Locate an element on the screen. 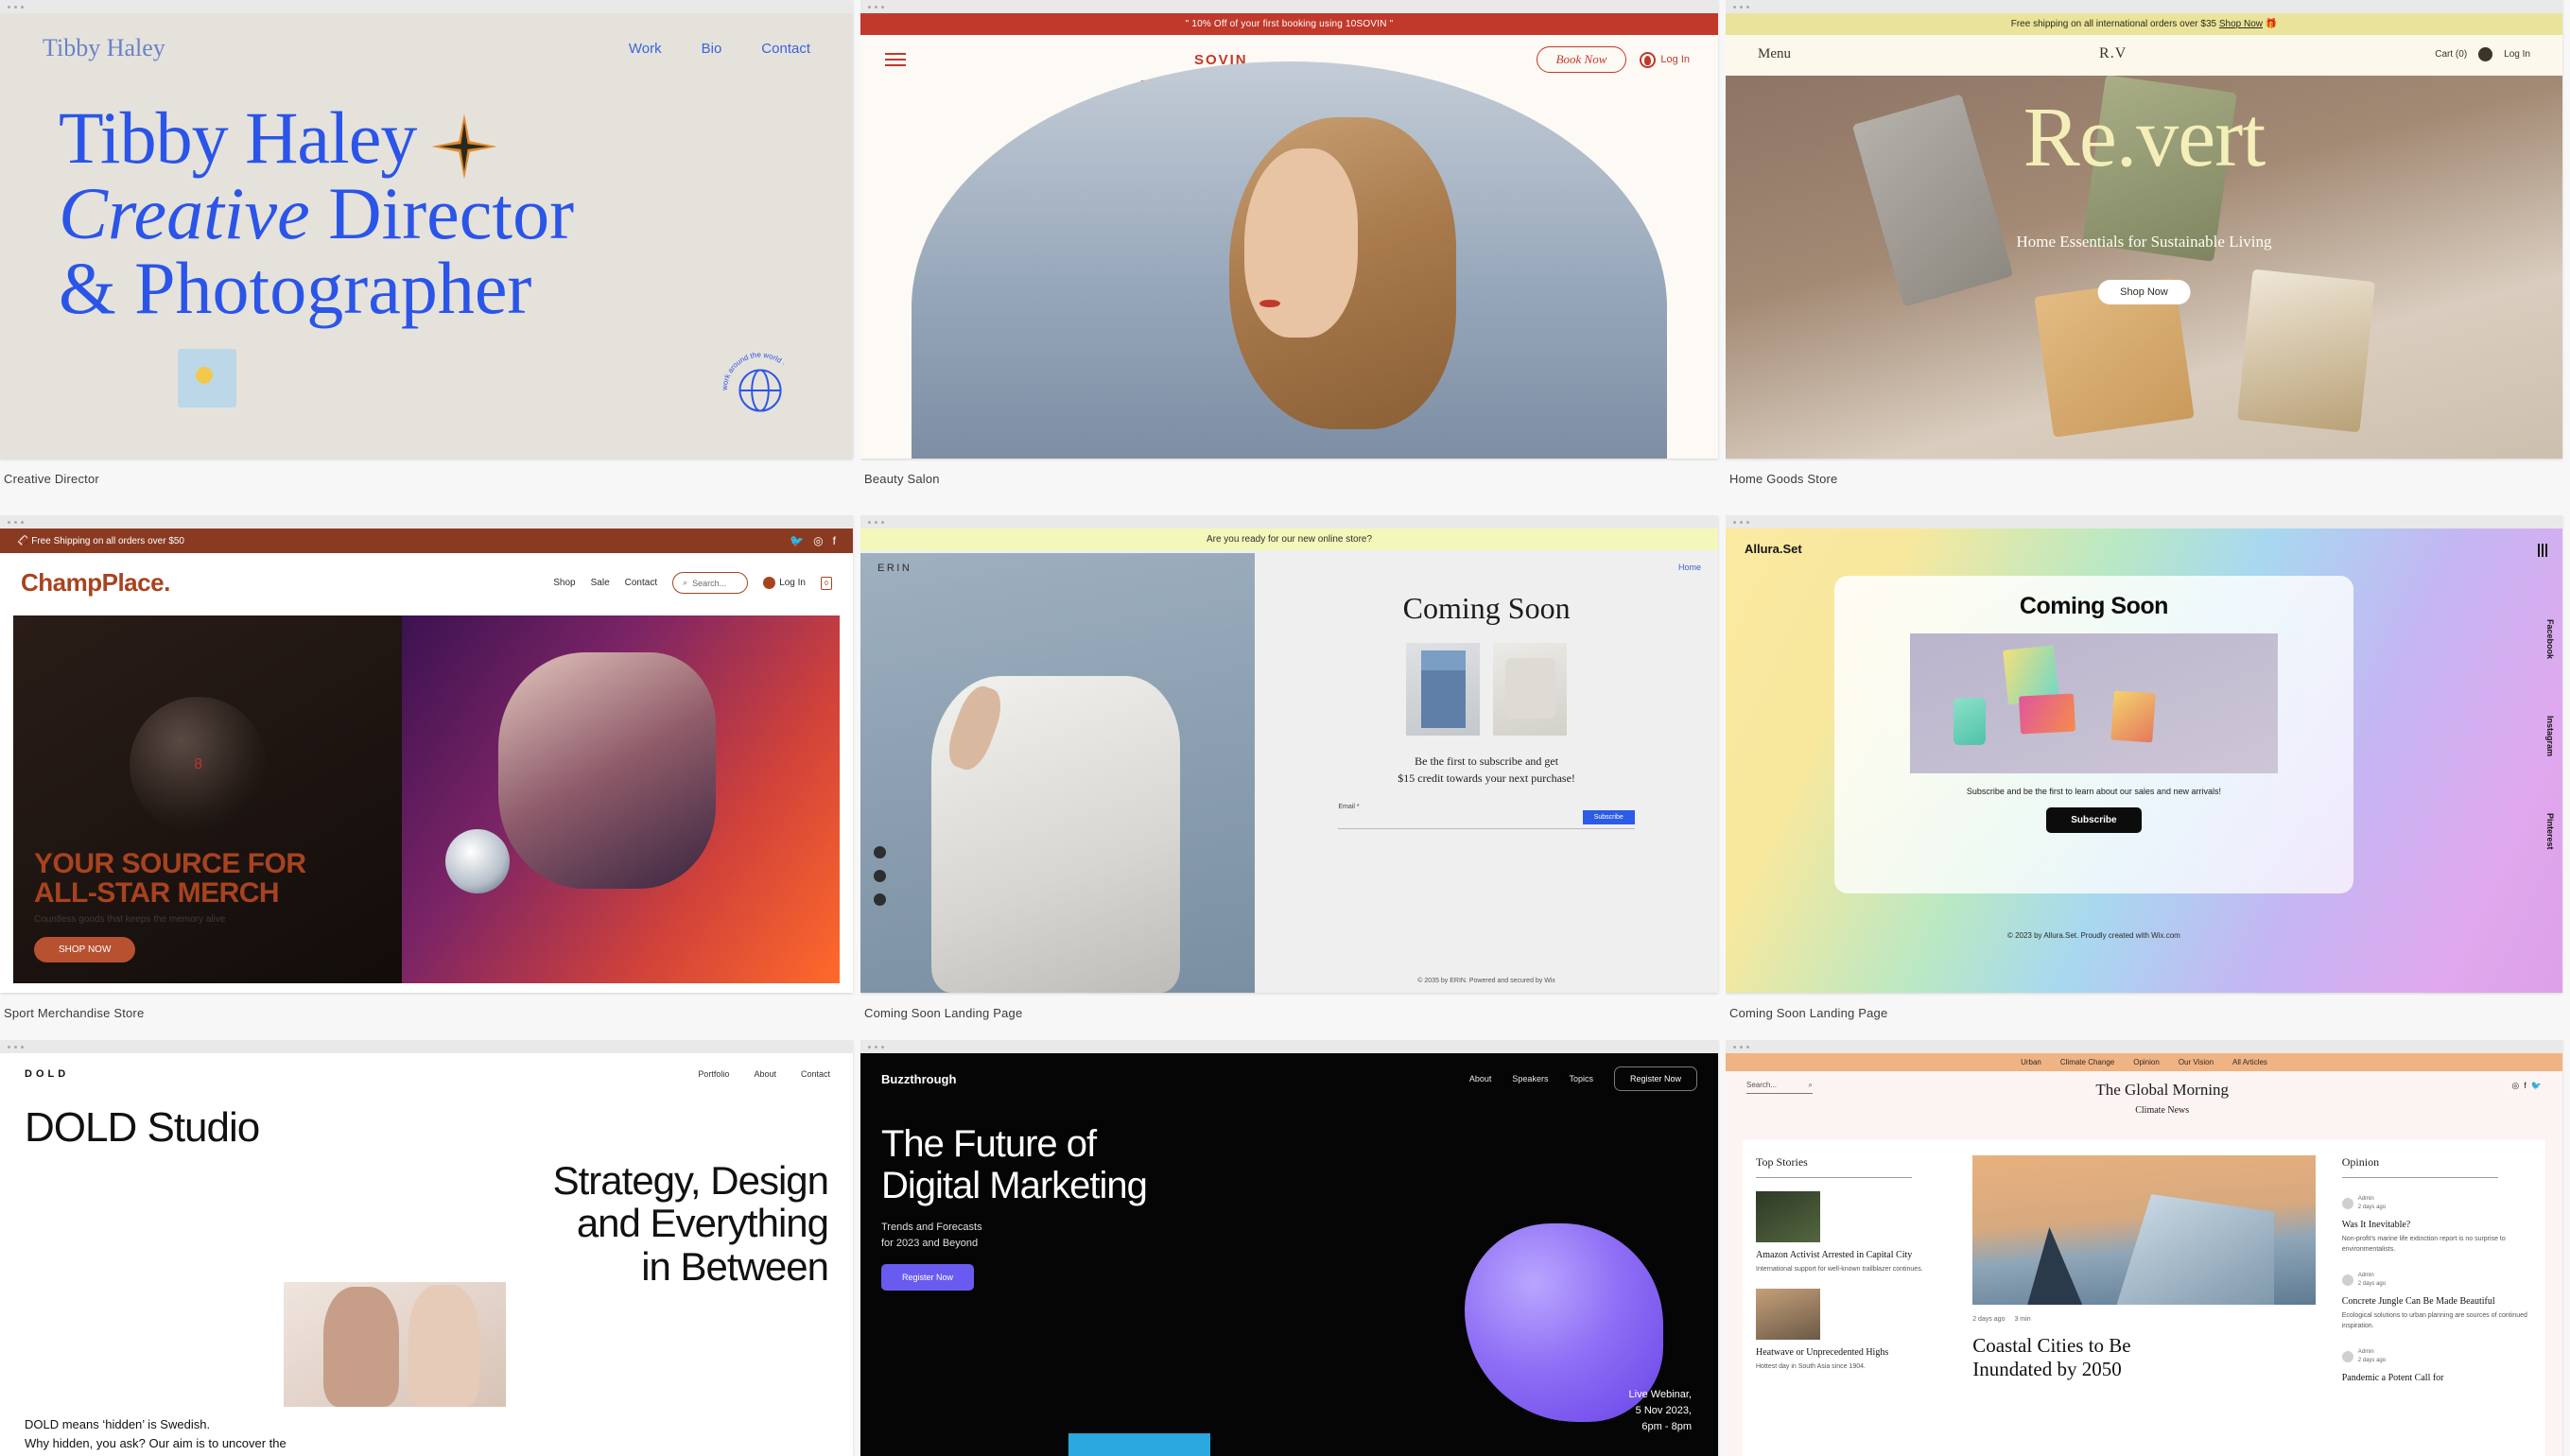 The height and width of the screenshot is (1456, 2570). pinterest-icon is located at coordinates (880, 899).